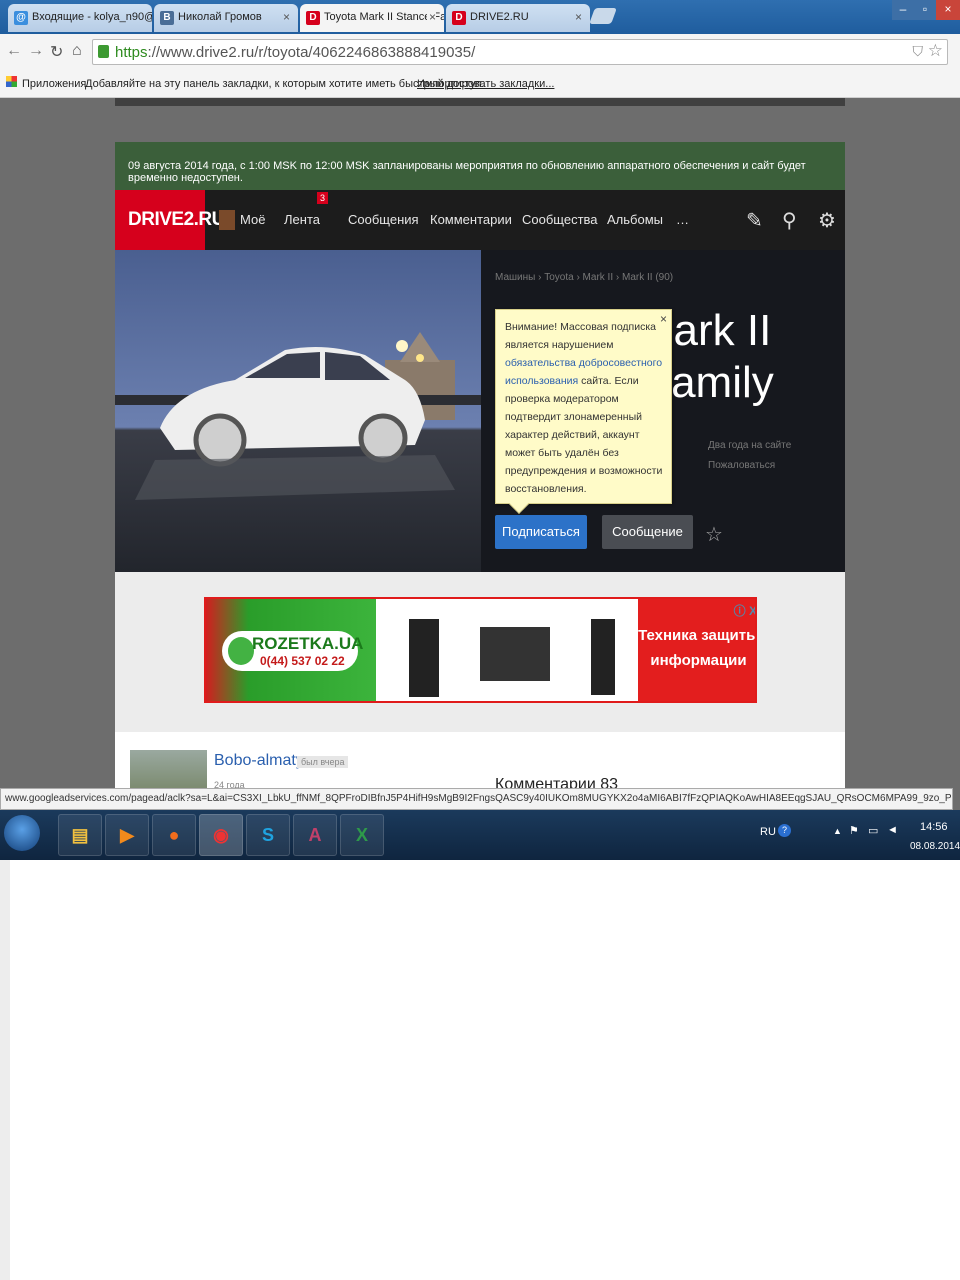 The height and width of the screenshot is (1280, 960). I want to click on access-icon: A, so click(315, 835).